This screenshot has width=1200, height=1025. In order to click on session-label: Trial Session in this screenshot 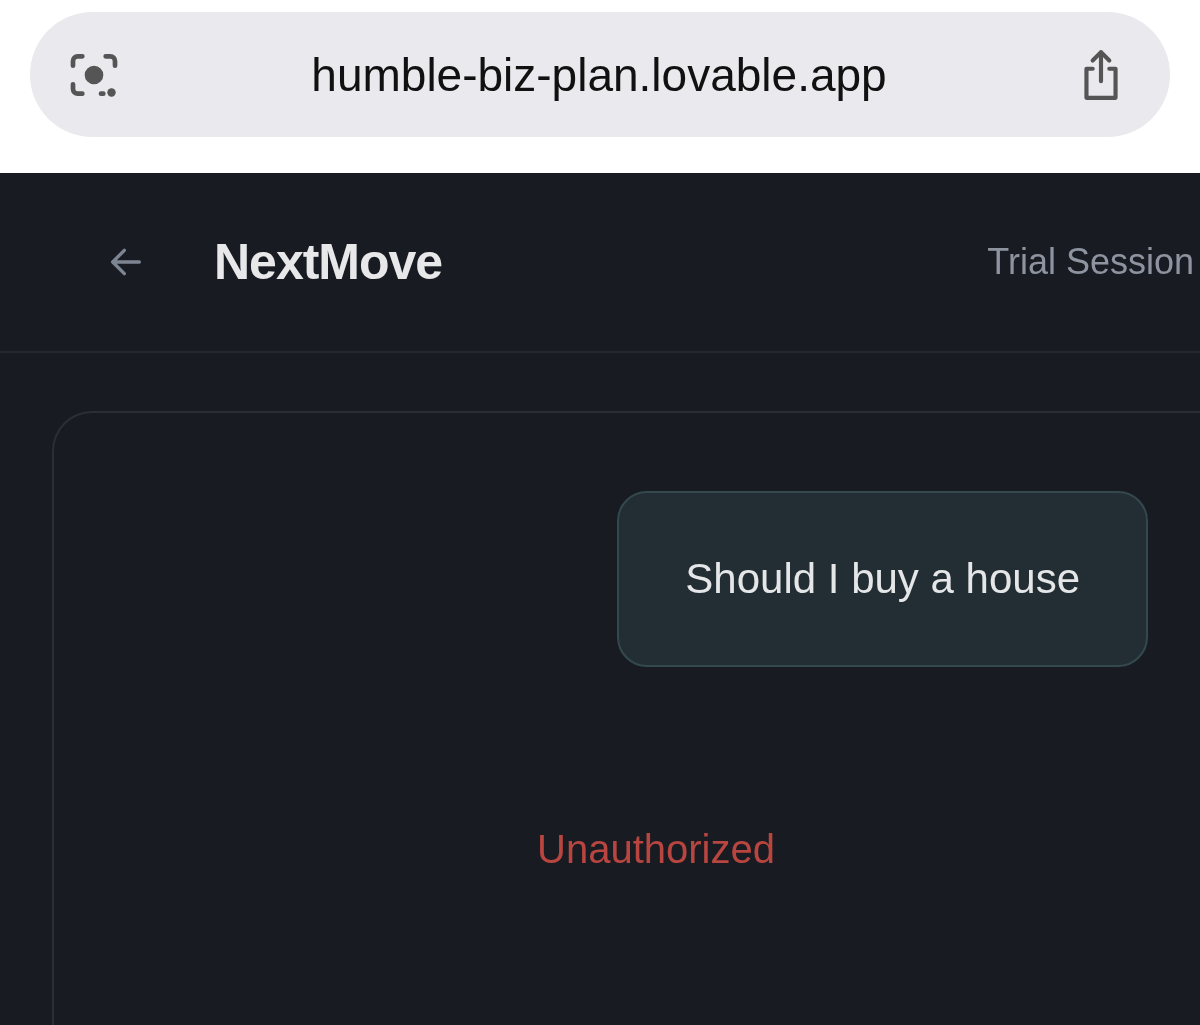, I will do `click(1090, 262)`.